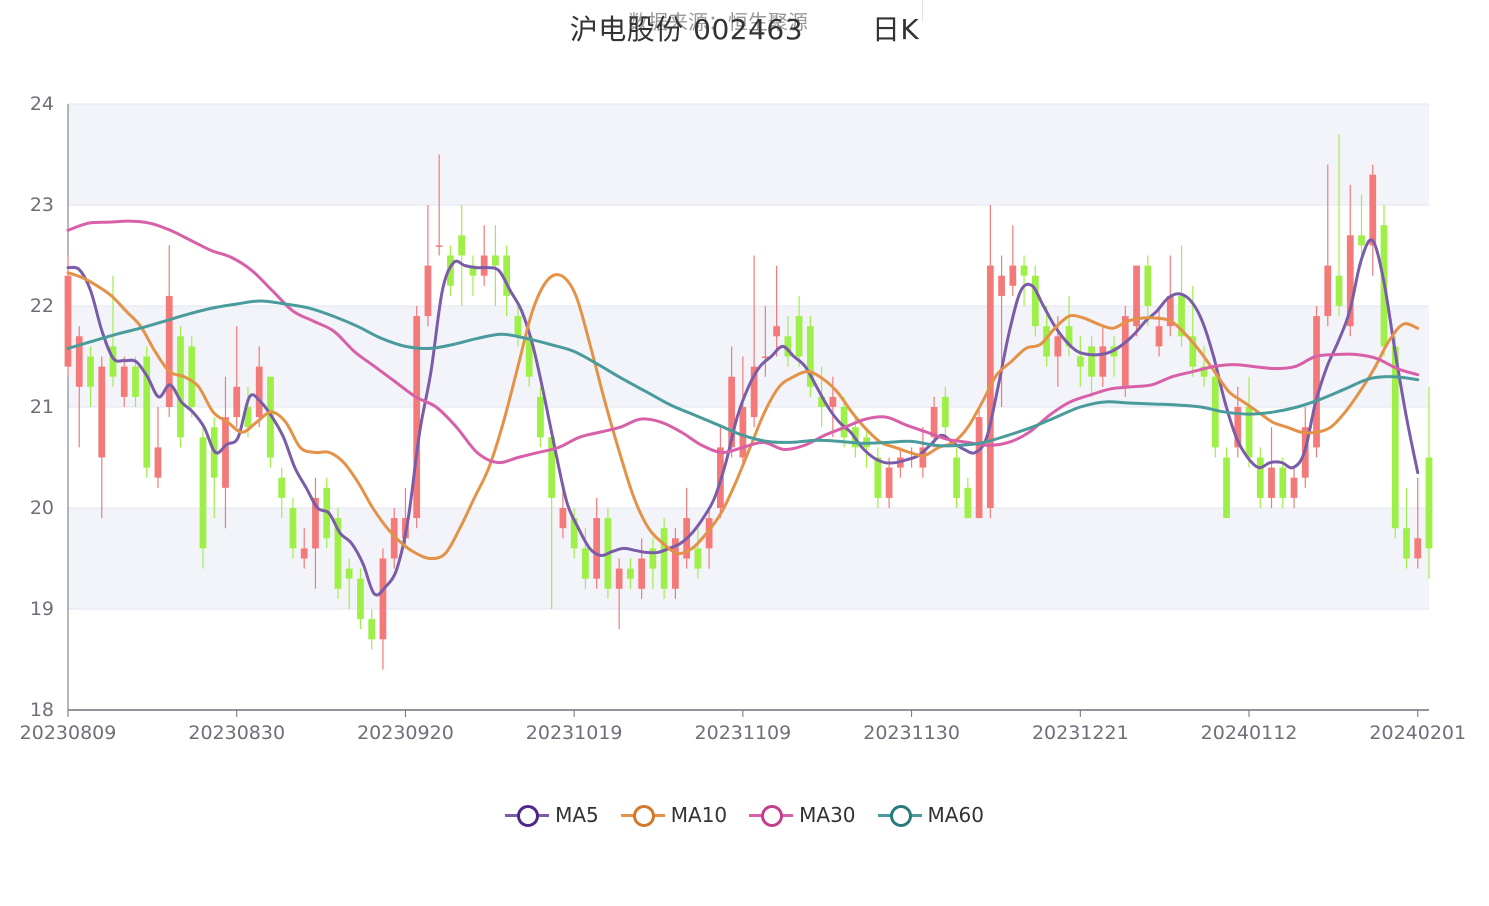 This screenshot has height=906, width=1489. I want to click on y-tick-label: 21, so click(42, 407).